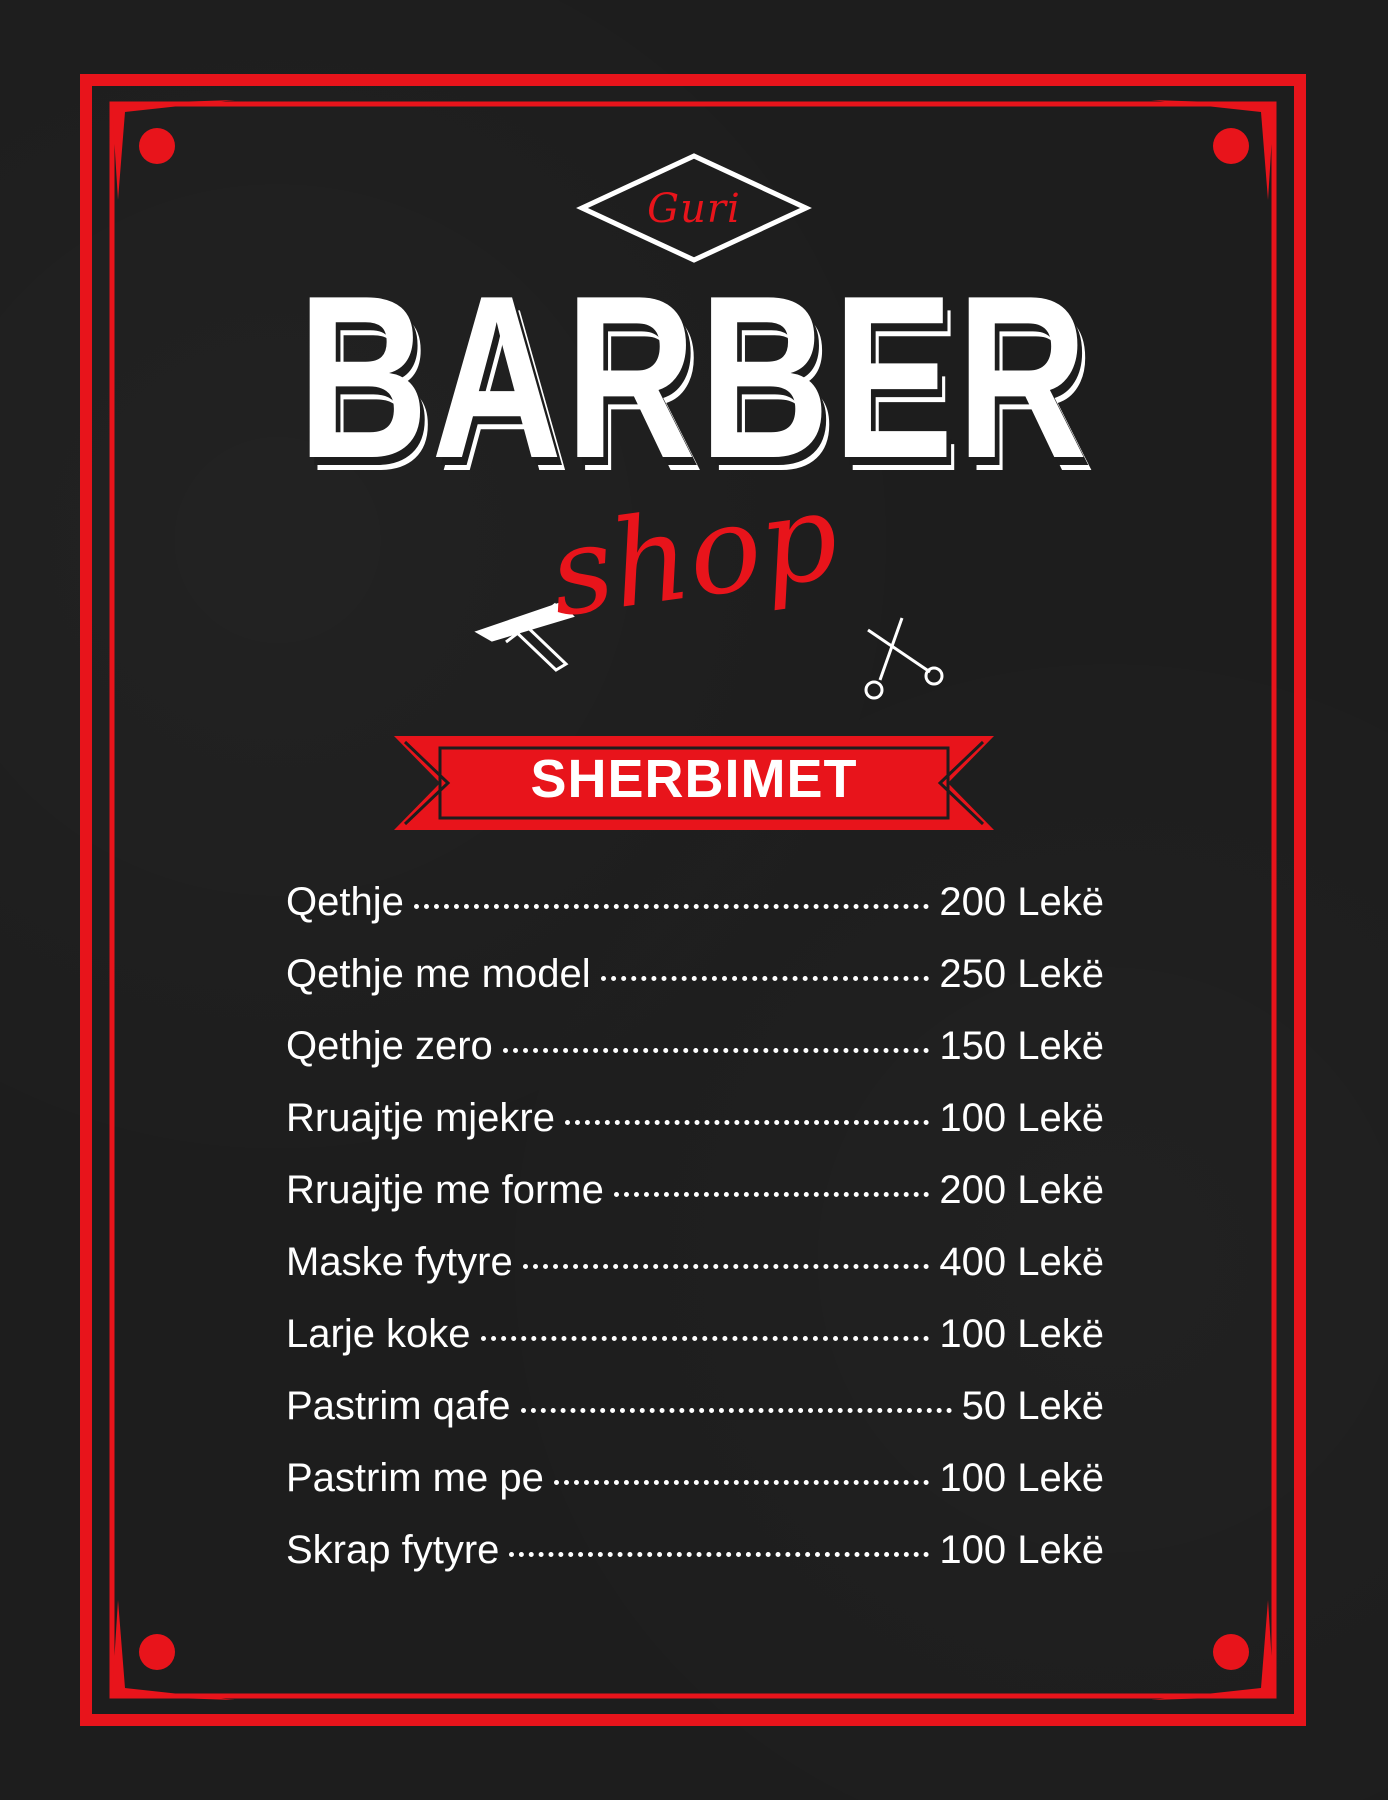  Describe the element at coordinates (695, 1492) in the screenshot. I see `list-item: Pastrim me pe 100 Lekë` at that location.